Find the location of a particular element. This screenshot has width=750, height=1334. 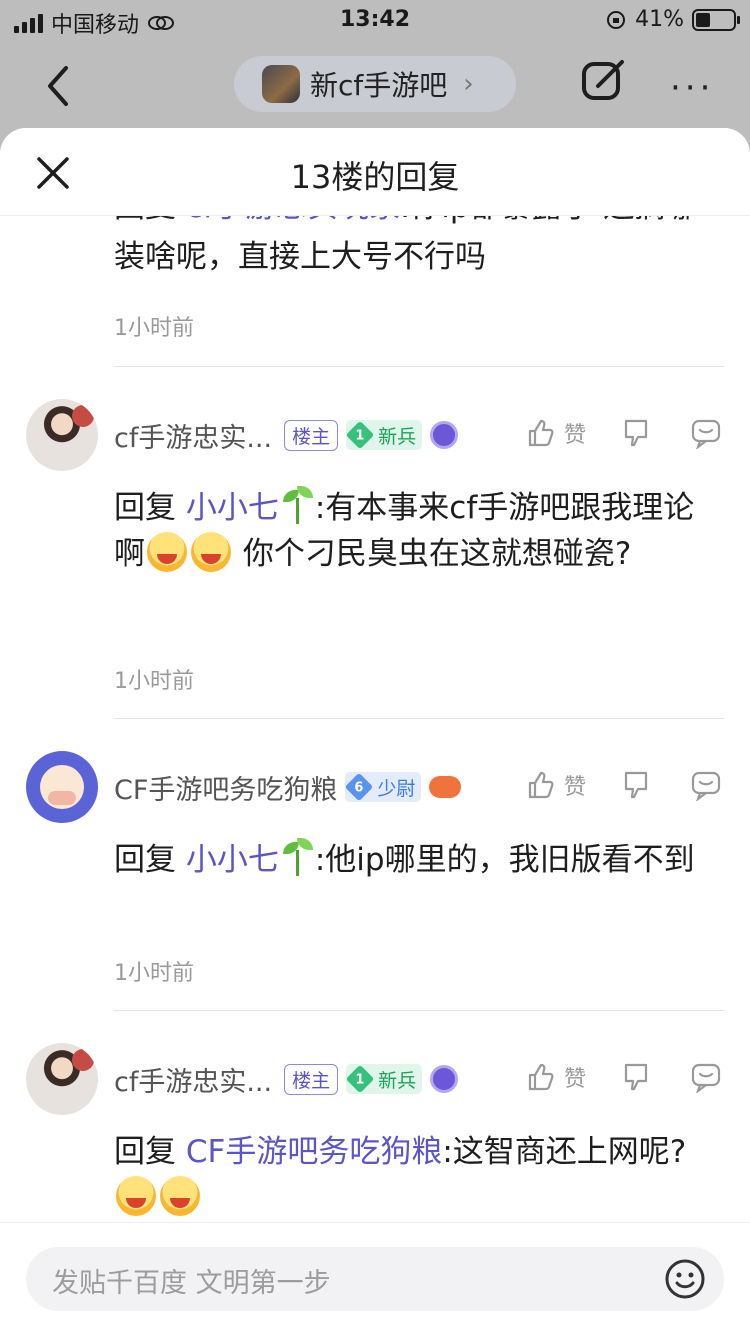

orientation-lock-icon is located at coordinates (616, 19).